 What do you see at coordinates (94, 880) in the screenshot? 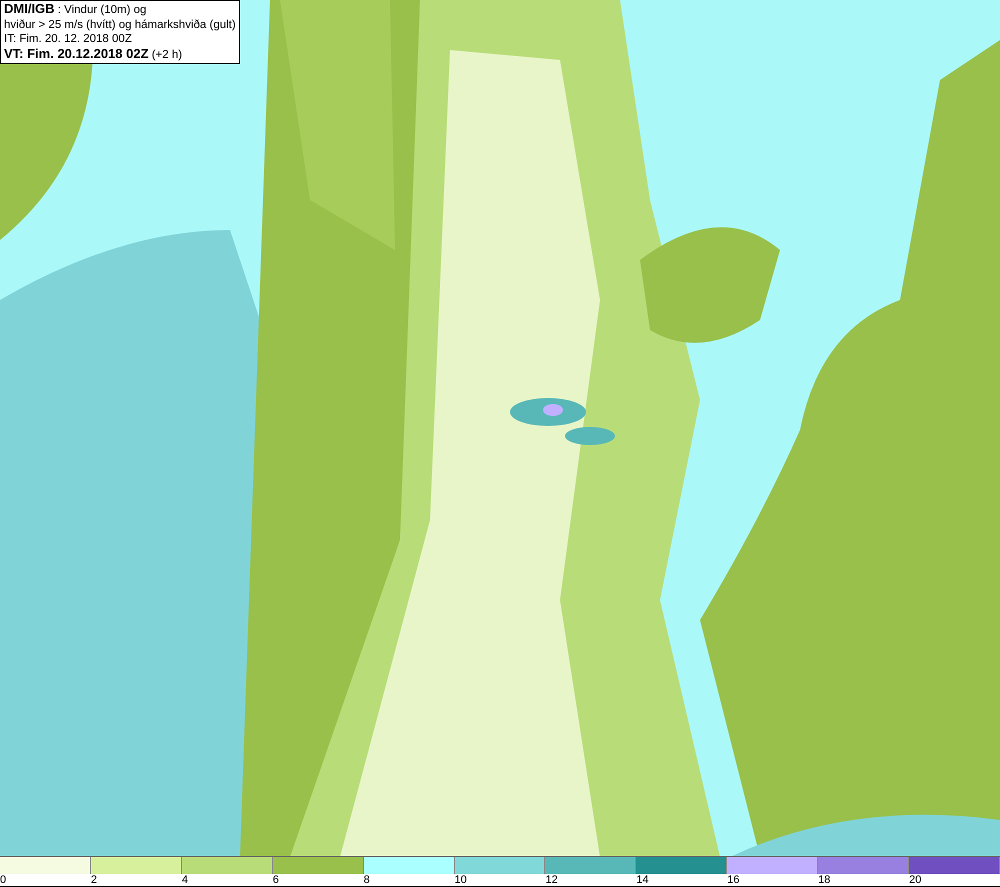
I see `scale-tick-label: 2` at bounding box center [94, 880].